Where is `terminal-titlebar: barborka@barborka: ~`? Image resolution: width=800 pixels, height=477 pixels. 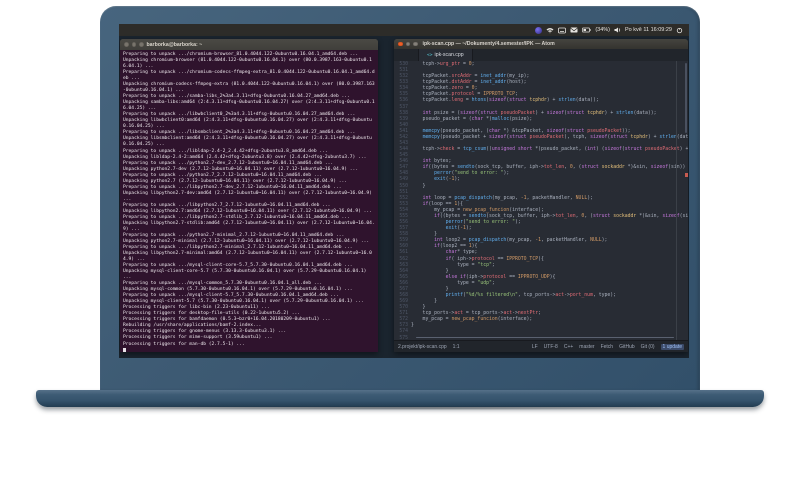 terminal-titlebar: barborka@barborka: ~ is located at coordinates (249, 44).